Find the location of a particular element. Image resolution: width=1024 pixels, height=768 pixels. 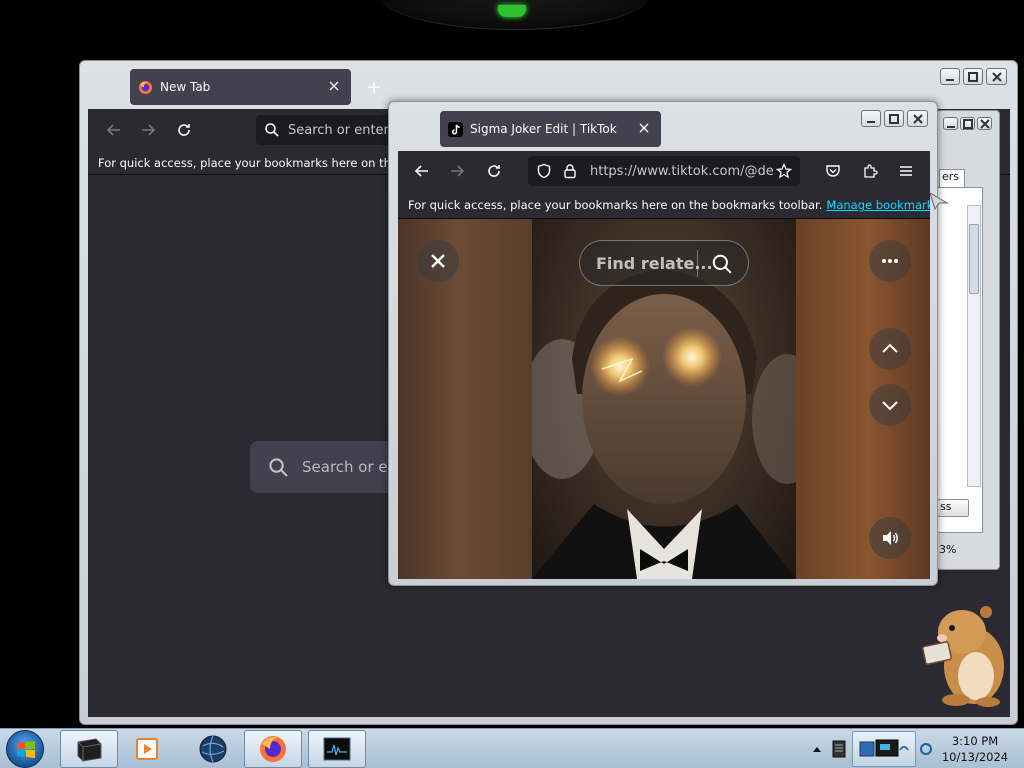

tab-tiktok: Sigma Joker Edit | TikTok is located at coordinates (550, 129).